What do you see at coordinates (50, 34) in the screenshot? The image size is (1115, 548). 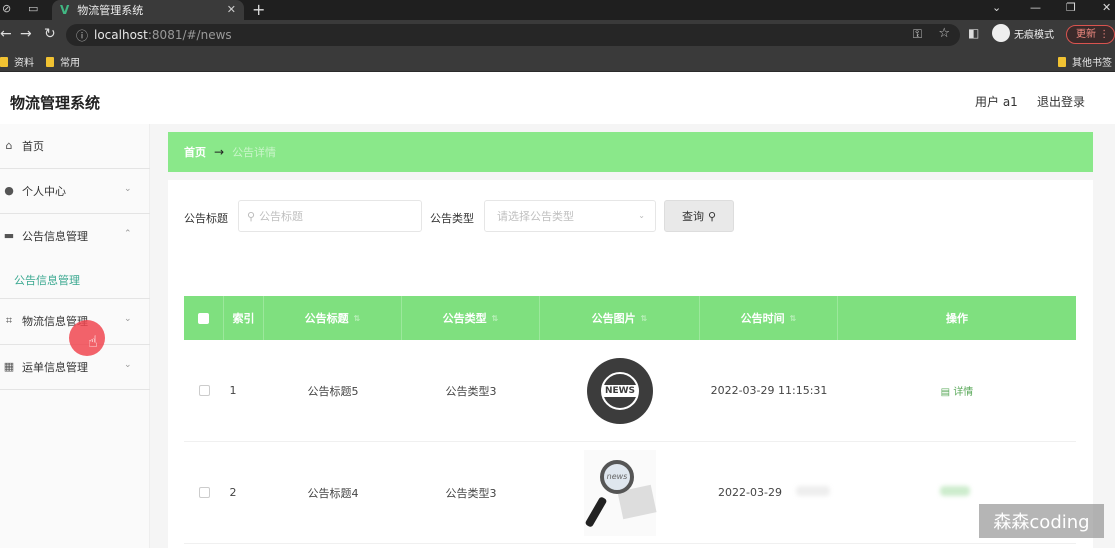 I see `reload-icon: ↻` at bounding box center [50, 34].